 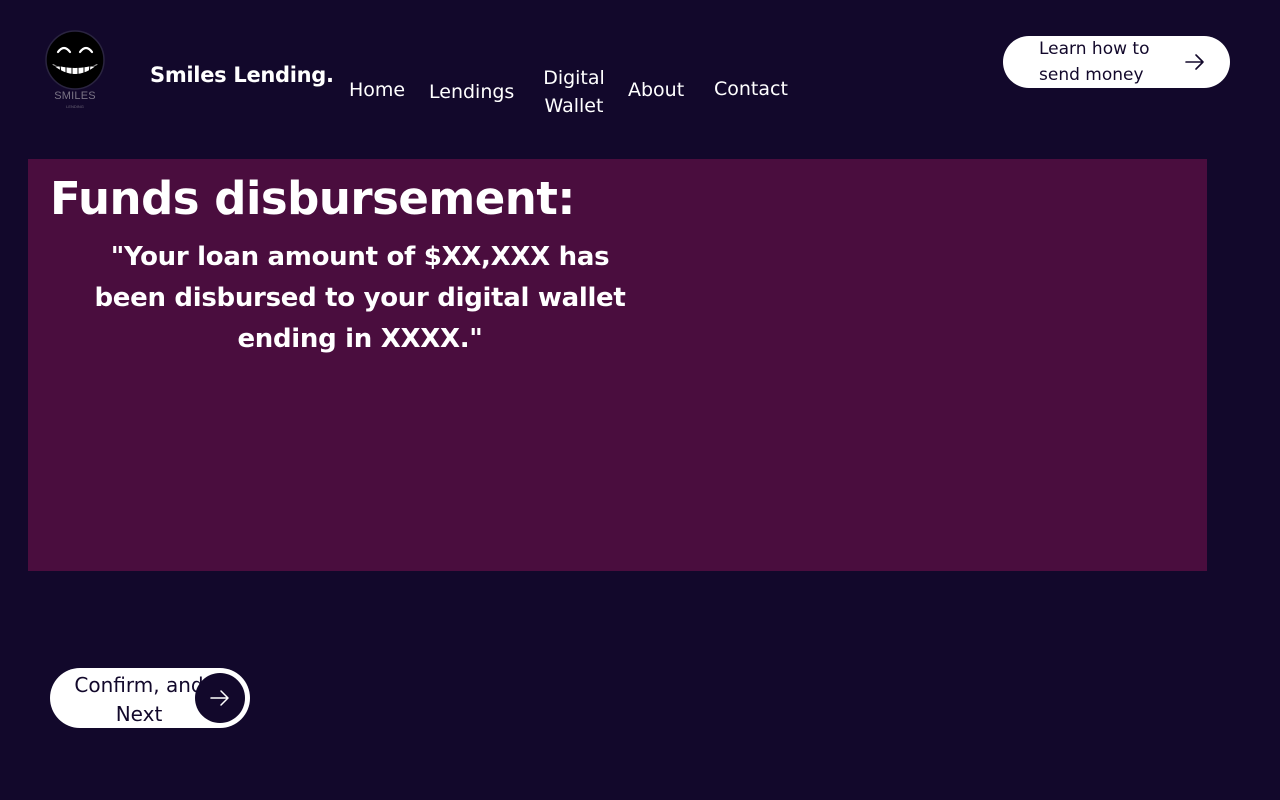 I want to click on logo-subtext: LENDING, so click(x=75, y=106).